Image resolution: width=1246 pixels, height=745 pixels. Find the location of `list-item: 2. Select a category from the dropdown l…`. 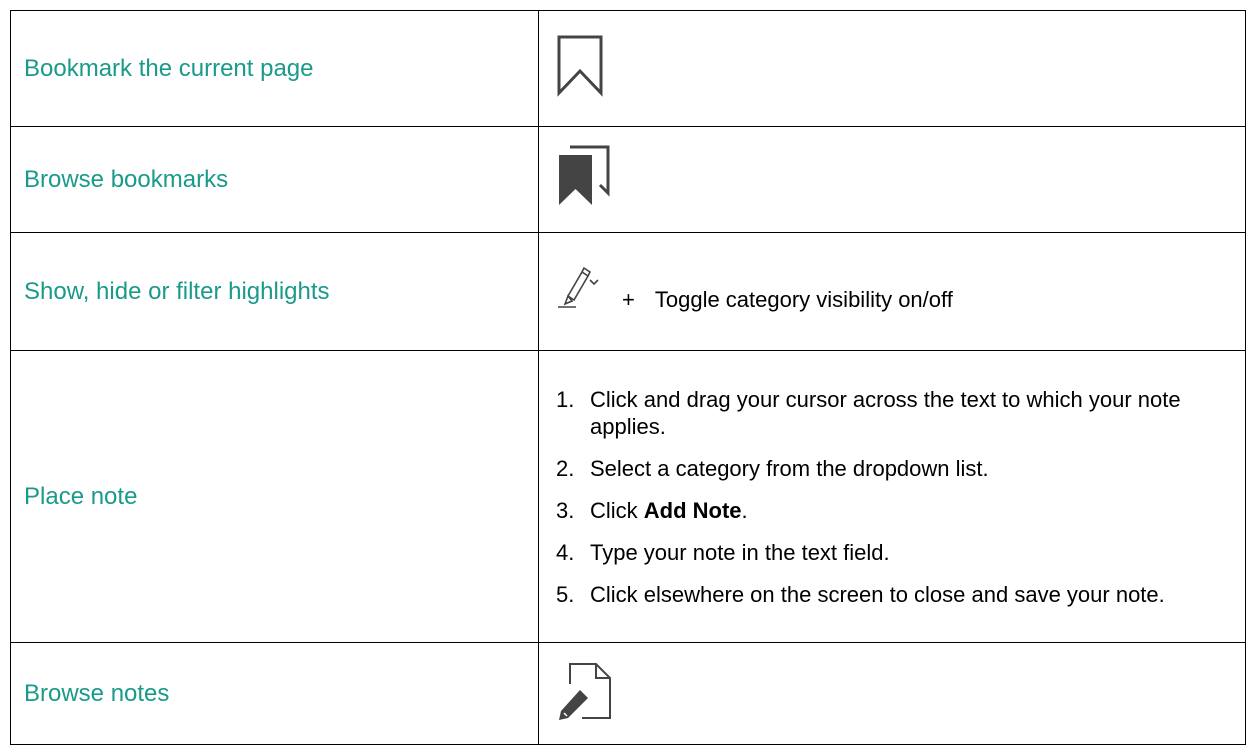

list-item: 2. Select a category from the dropdown l… is located at coordinates (885, 468).